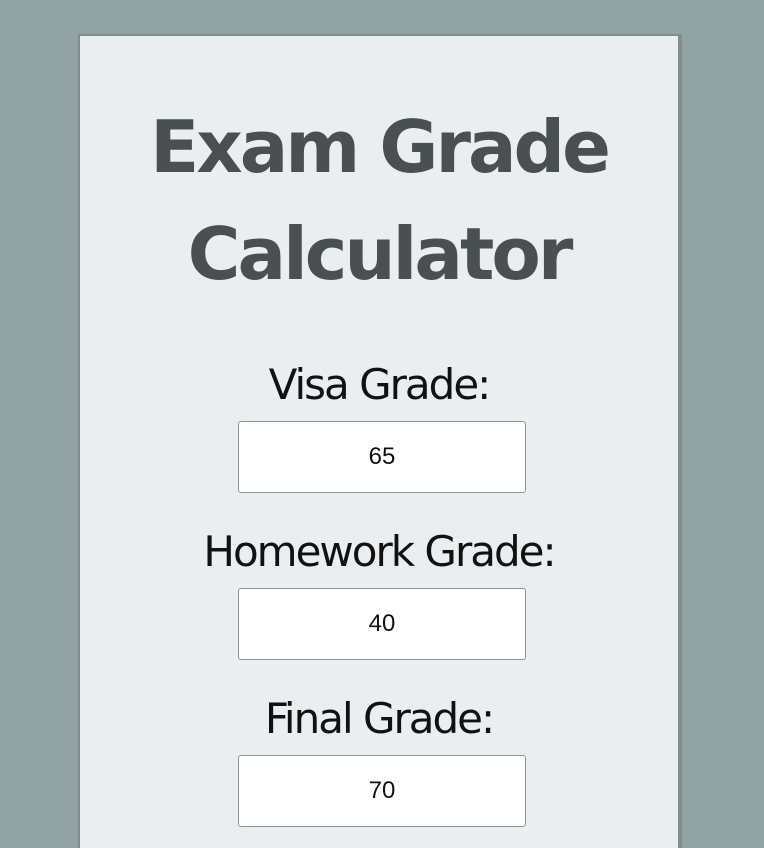 Image resolution: width=764 pixels, height=848 pixels. I want to click on homework-grade-input, so click(382, 624).